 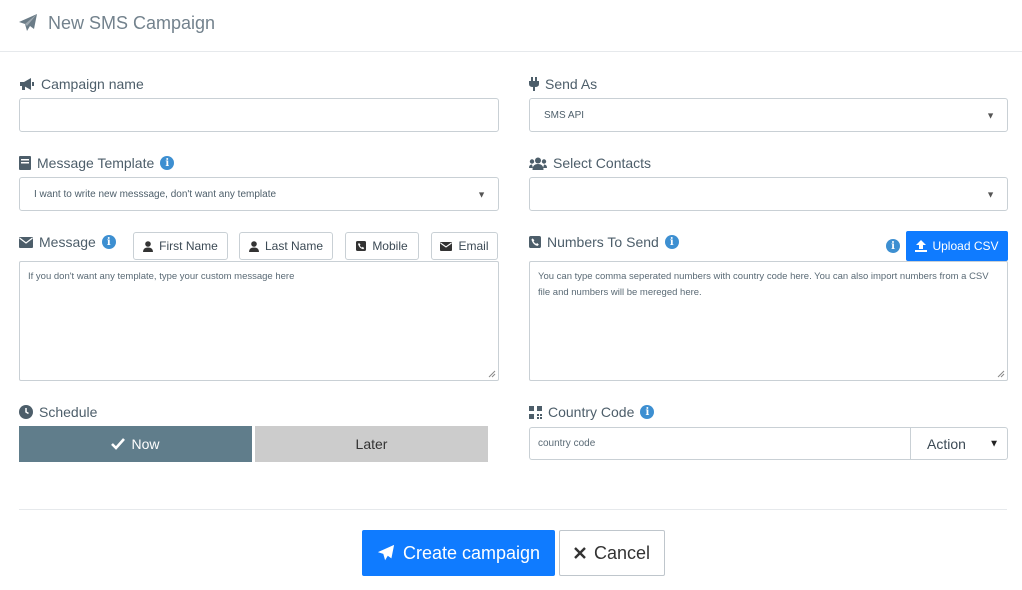 What do you see at coordinates (602, 163) in the screenshot?
I see `select-contacts-label-text: Select Contacts` at bounding box center [602, 163].